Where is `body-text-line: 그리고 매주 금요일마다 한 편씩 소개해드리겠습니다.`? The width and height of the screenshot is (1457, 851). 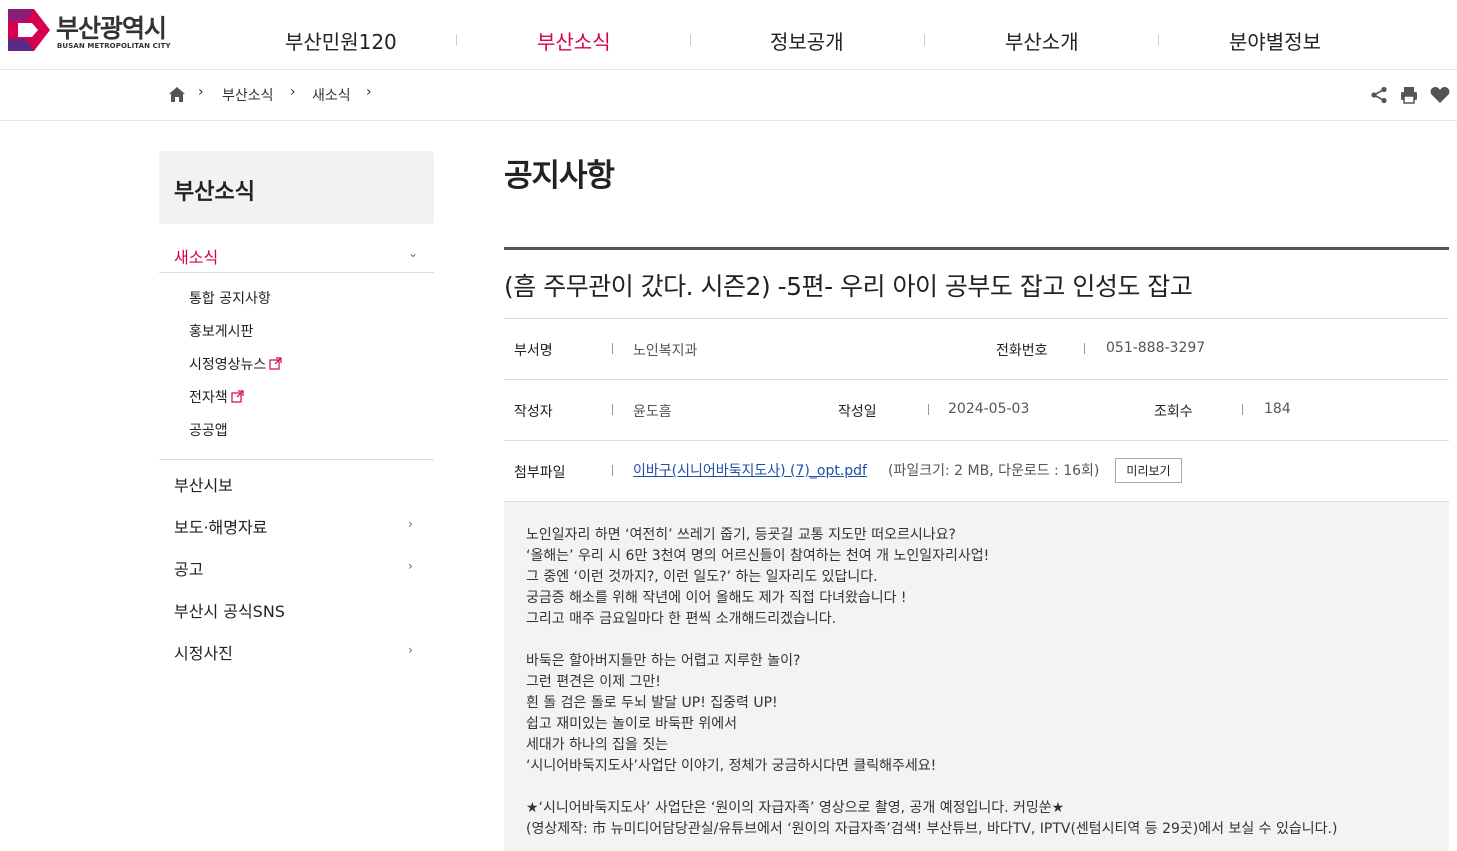 body-text-line: 그리고 매주 금요일마다 한 편씩 소개해드리겠습니다. is located at coordinates (681, 619).